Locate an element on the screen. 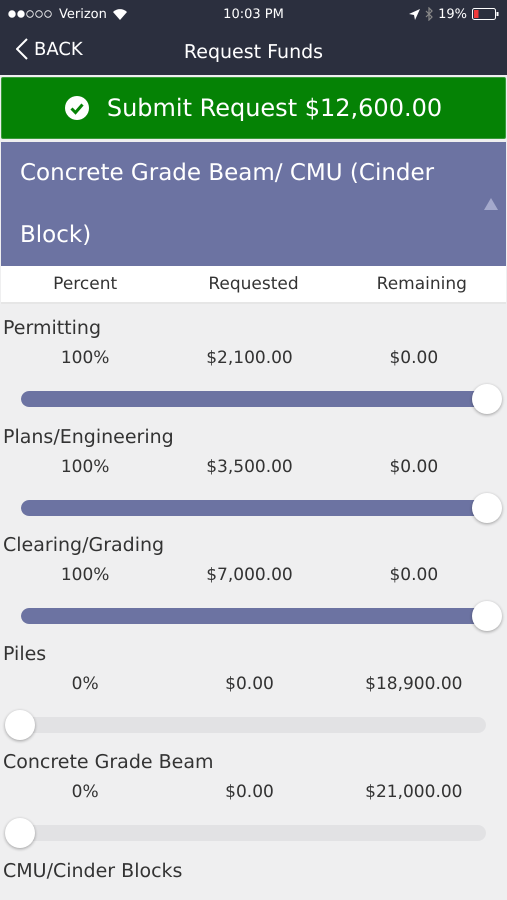  item-name: Piles is located at coordinates (24, 654).